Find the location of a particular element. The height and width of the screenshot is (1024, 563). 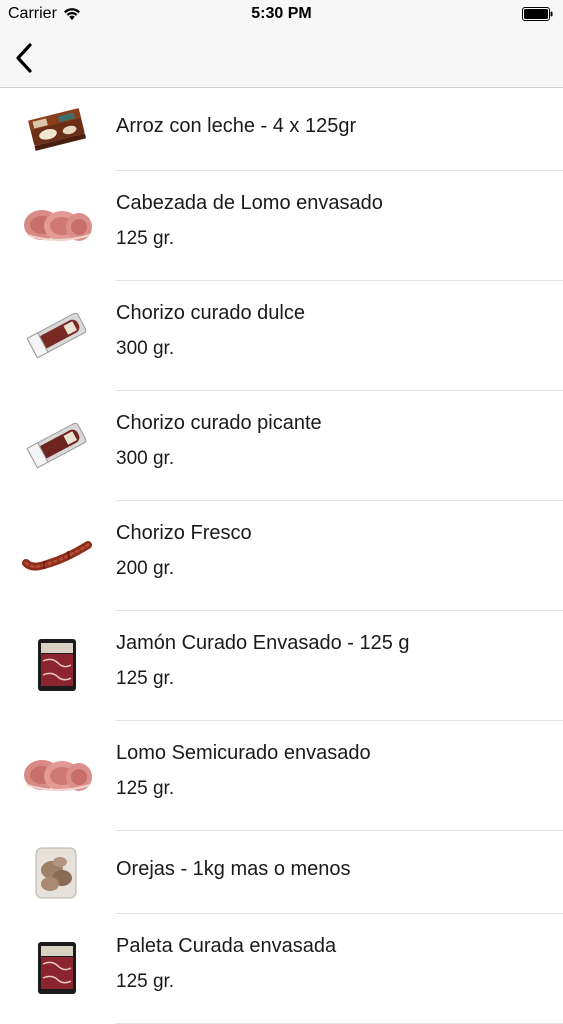

navigation-bar is located at coordinates (281, 59).